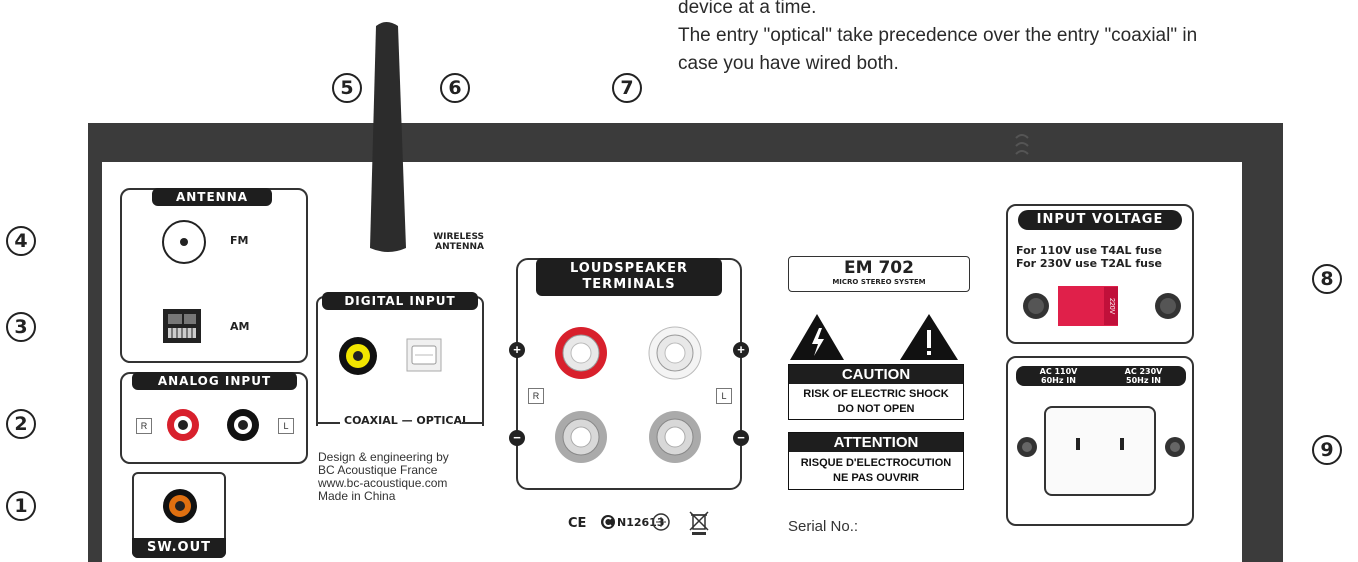 The image size is (1358, 562). I want to click on ac-110-label: AC 110V 60Hz IN, so click(1059, 376).